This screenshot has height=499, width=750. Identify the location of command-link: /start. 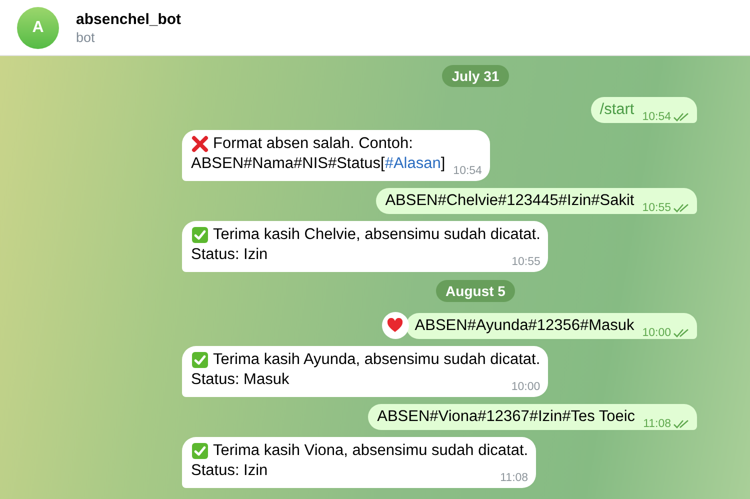
(617, 110).